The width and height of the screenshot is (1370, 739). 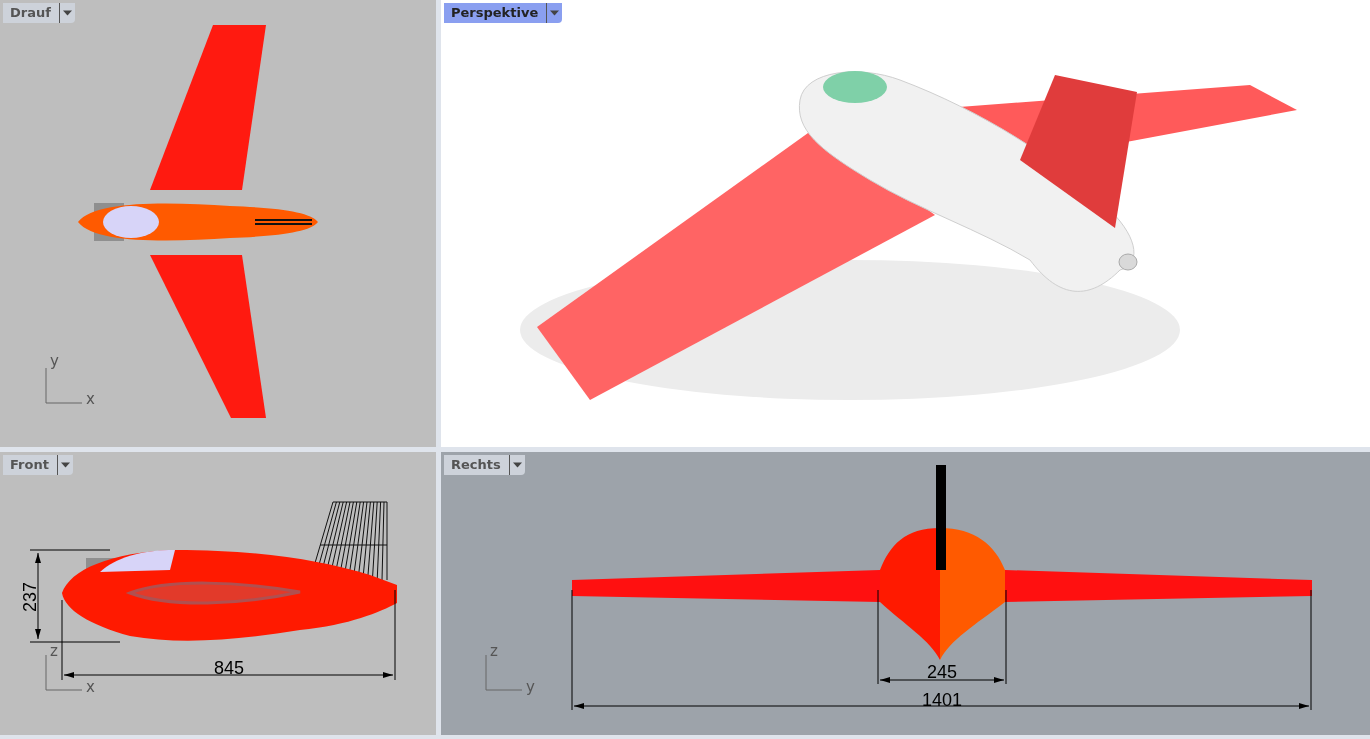 I want to click on dimension-label: 237, so click(x=30, y=597).